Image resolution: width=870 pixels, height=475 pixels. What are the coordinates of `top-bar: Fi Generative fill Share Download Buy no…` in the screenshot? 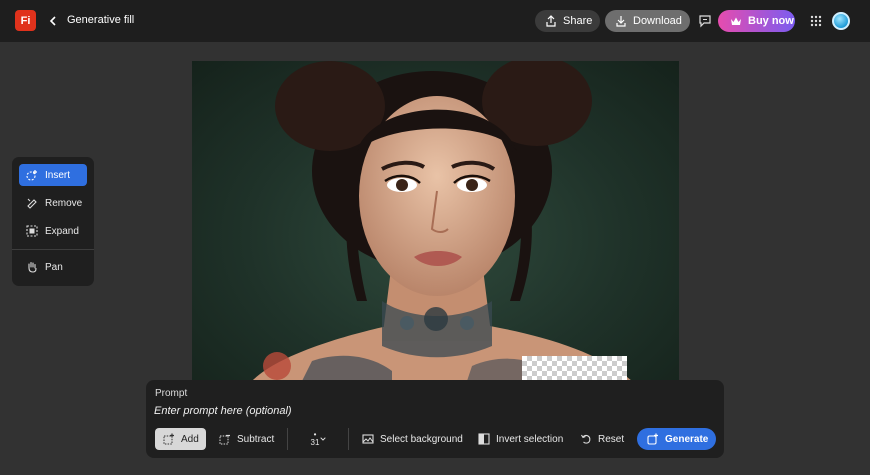 It's located at (435, 21).